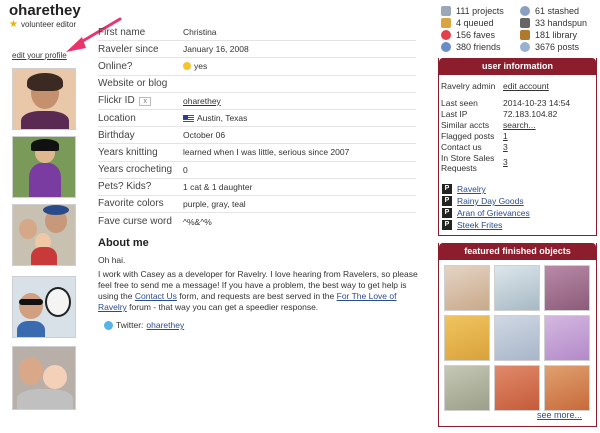  I want to click on info-row: Birthday October 06, so click(257, 136).